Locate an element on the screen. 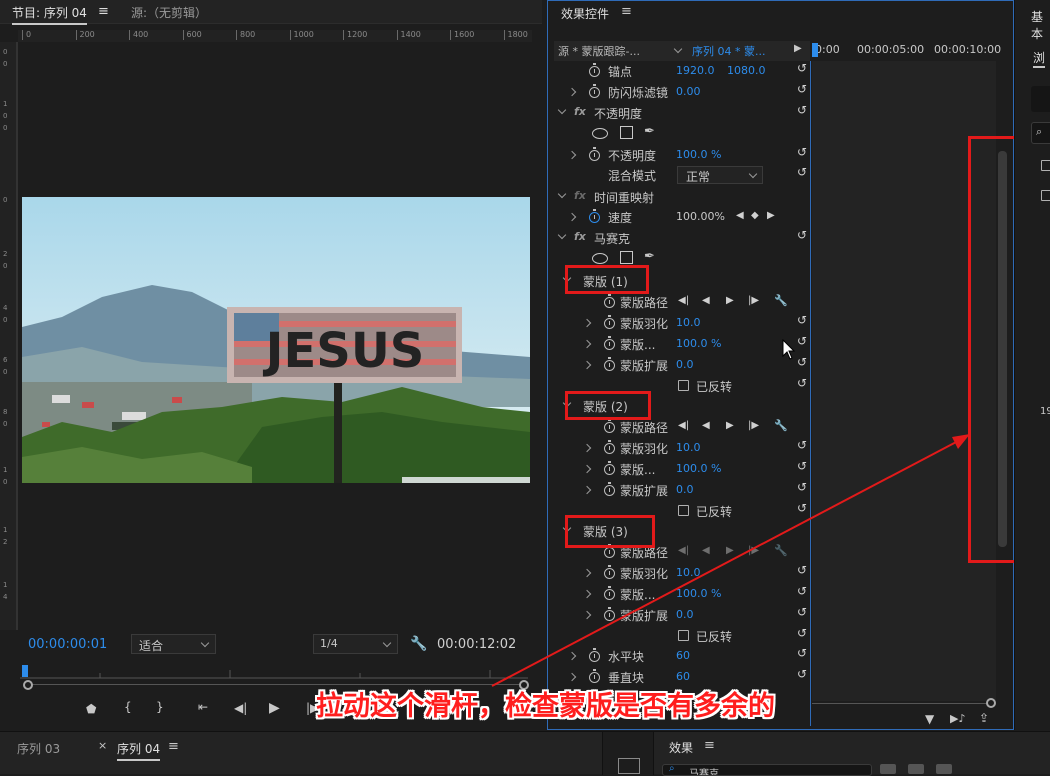  add-marker-icon: ⬟ is located at coordinates (91, 709).